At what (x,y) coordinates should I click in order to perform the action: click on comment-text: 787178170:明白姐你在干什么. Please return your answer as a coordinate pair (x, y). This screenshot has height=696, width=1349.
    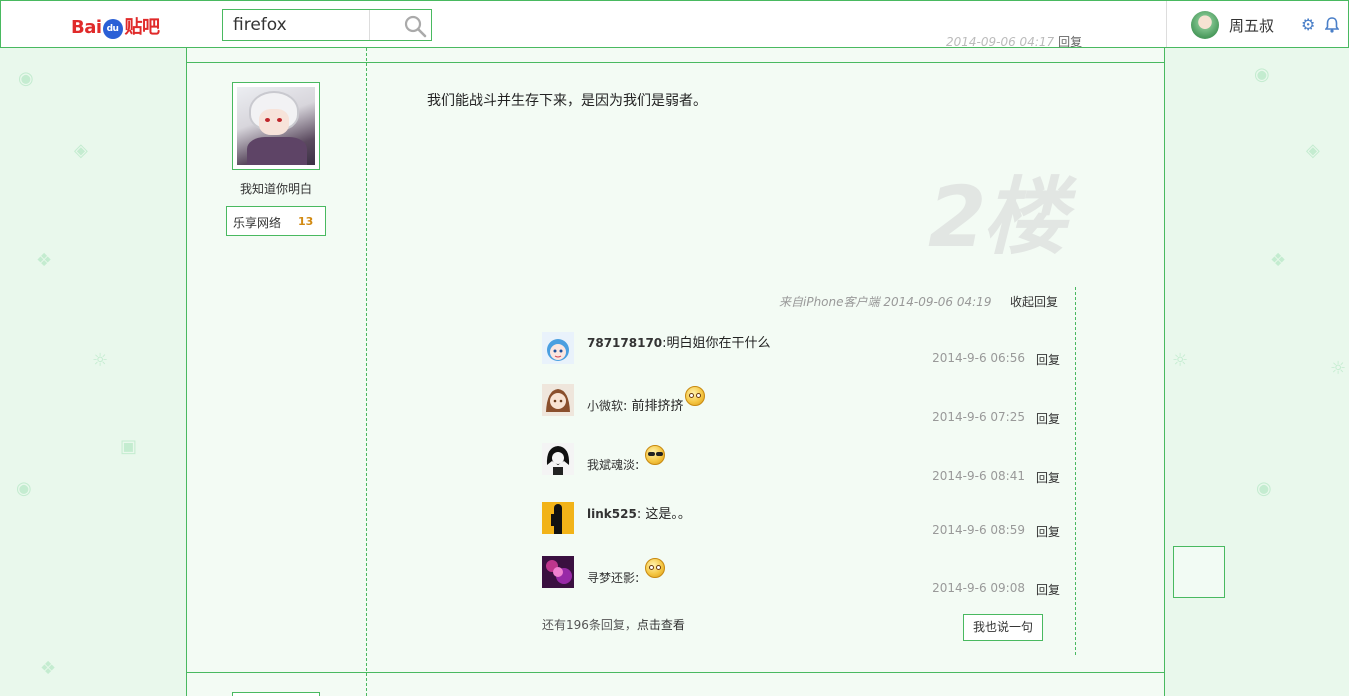
    Looking at the image, I should click on (679, 343).